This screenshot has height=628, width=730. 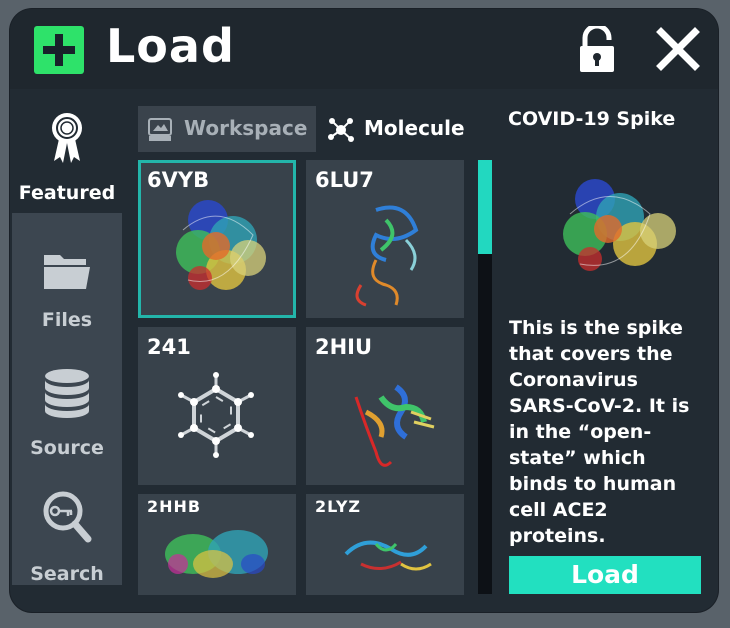 I want to click on ribbon-award-icon, so click(x=67, y=138).